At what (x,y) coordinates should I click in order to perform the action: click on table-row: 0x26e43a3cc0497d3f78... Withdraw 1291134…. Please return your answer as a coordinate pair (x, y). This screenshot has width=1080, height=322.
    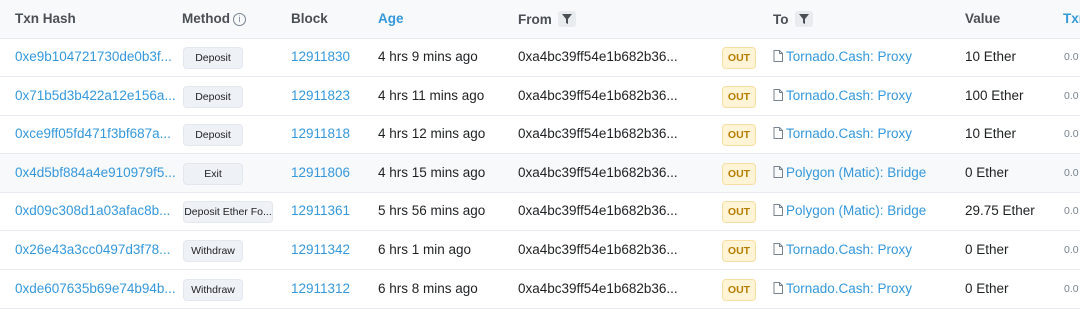
    Looking at the image, I should click on (540, 250).